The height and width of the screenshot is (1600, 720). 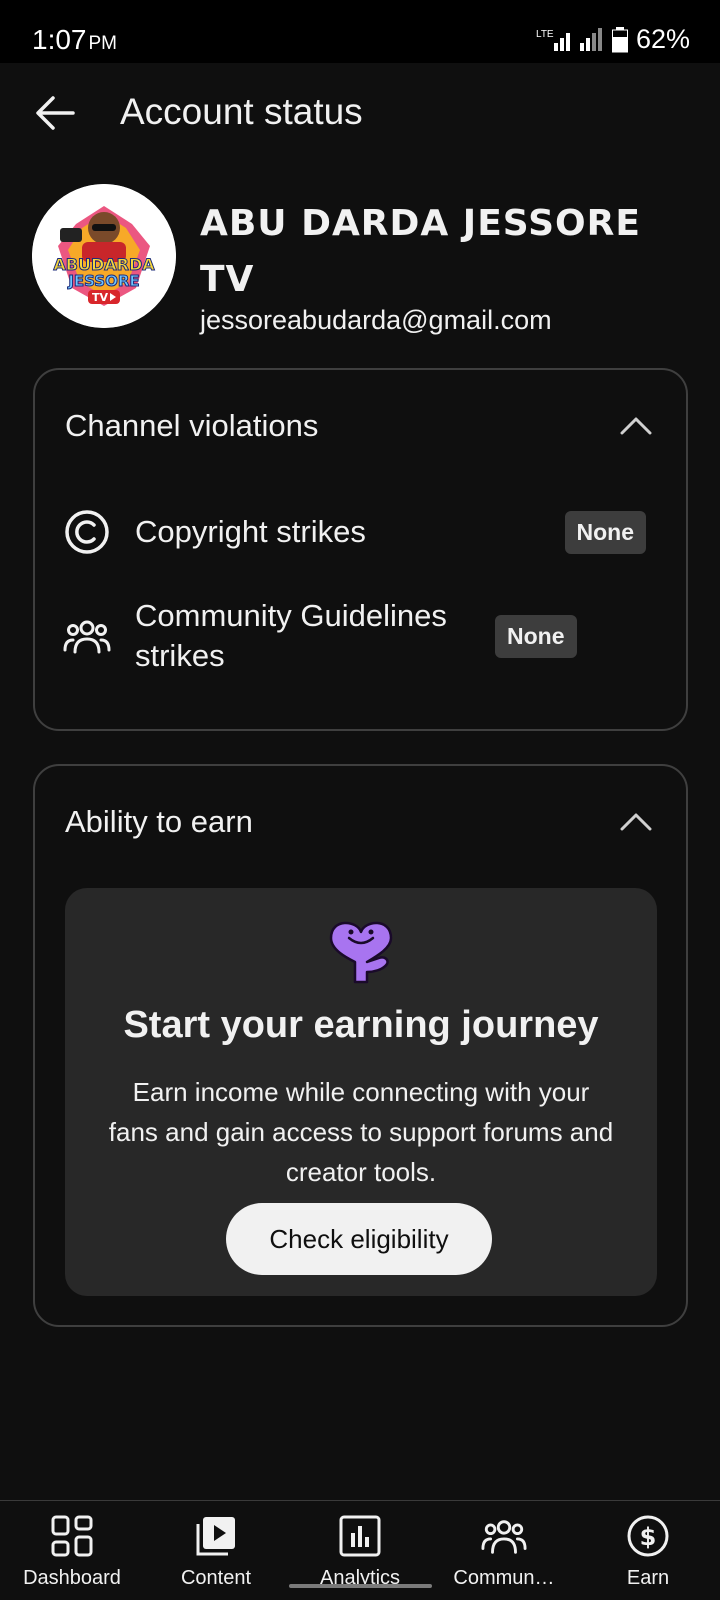 What do you see at coordinates (159, 821) in the screenshot?
I see `earn-title: Ability to earn` at bounding box center [159, 821].